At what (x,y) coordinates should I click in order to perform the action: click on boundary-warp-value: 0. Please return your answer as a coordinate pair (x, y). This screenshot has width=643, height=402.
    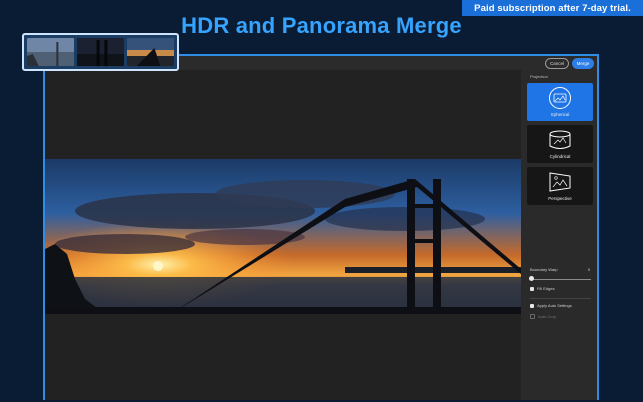
    Looking at the image, I should click on (588, 269).